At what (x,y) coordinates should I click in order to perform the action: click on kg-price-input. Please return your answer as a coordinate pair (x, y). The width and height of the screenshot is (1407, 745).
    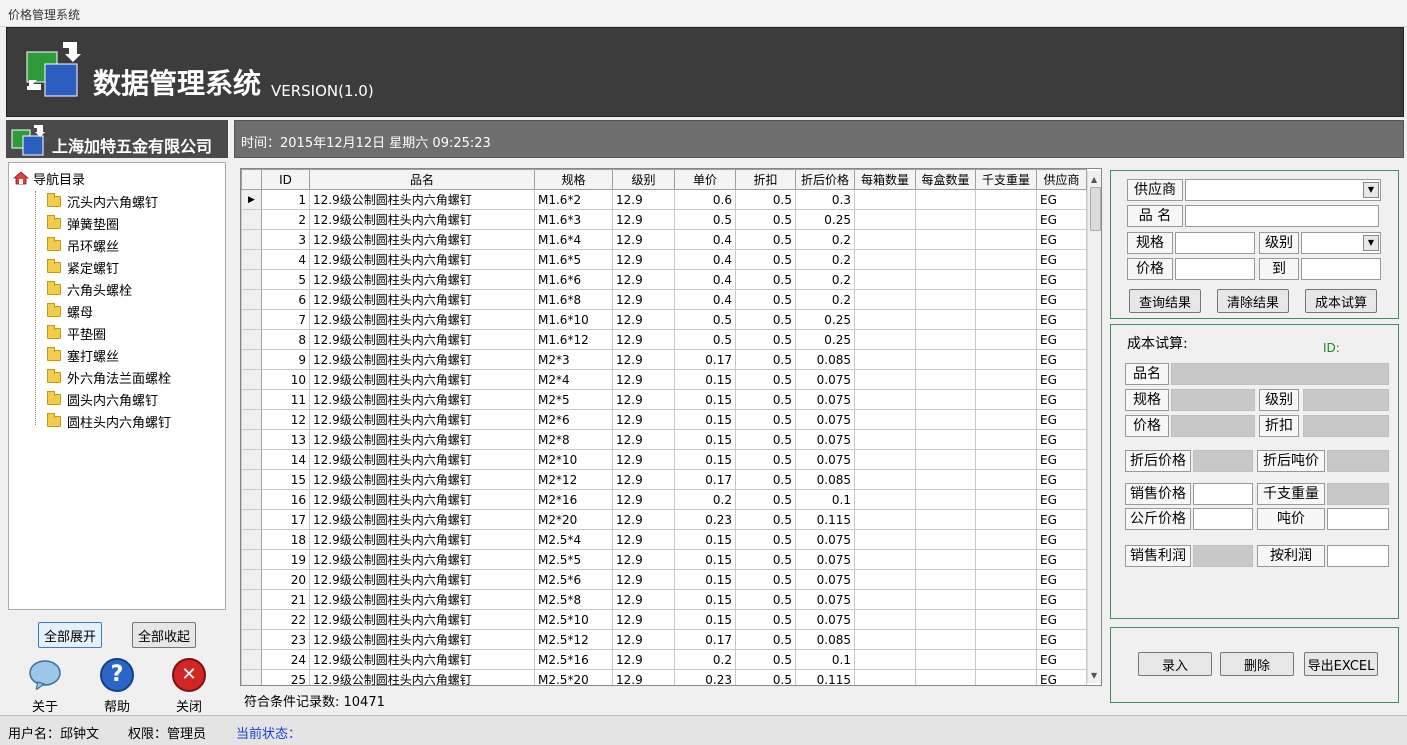
    Looking at the image, I should click on (1223, 519).